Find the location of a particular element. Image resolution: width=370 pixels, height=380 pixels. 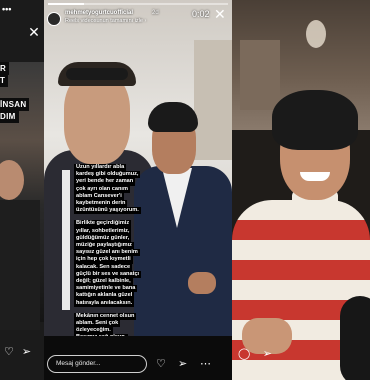

caption-line: ablam Cansever'i is located at coordinates (99, 196).